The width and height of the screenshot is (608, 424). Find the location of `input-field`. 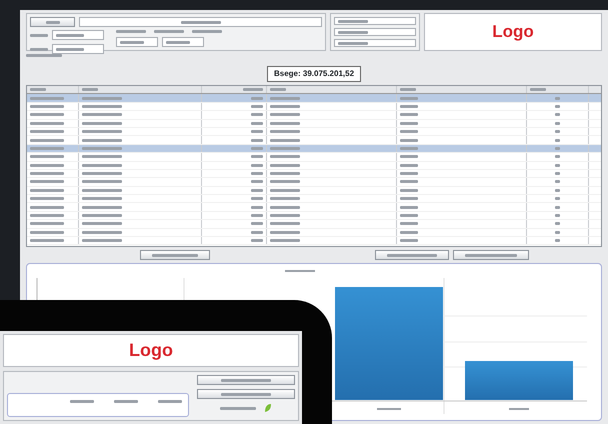

input-field is located at coordinates (200, 22).